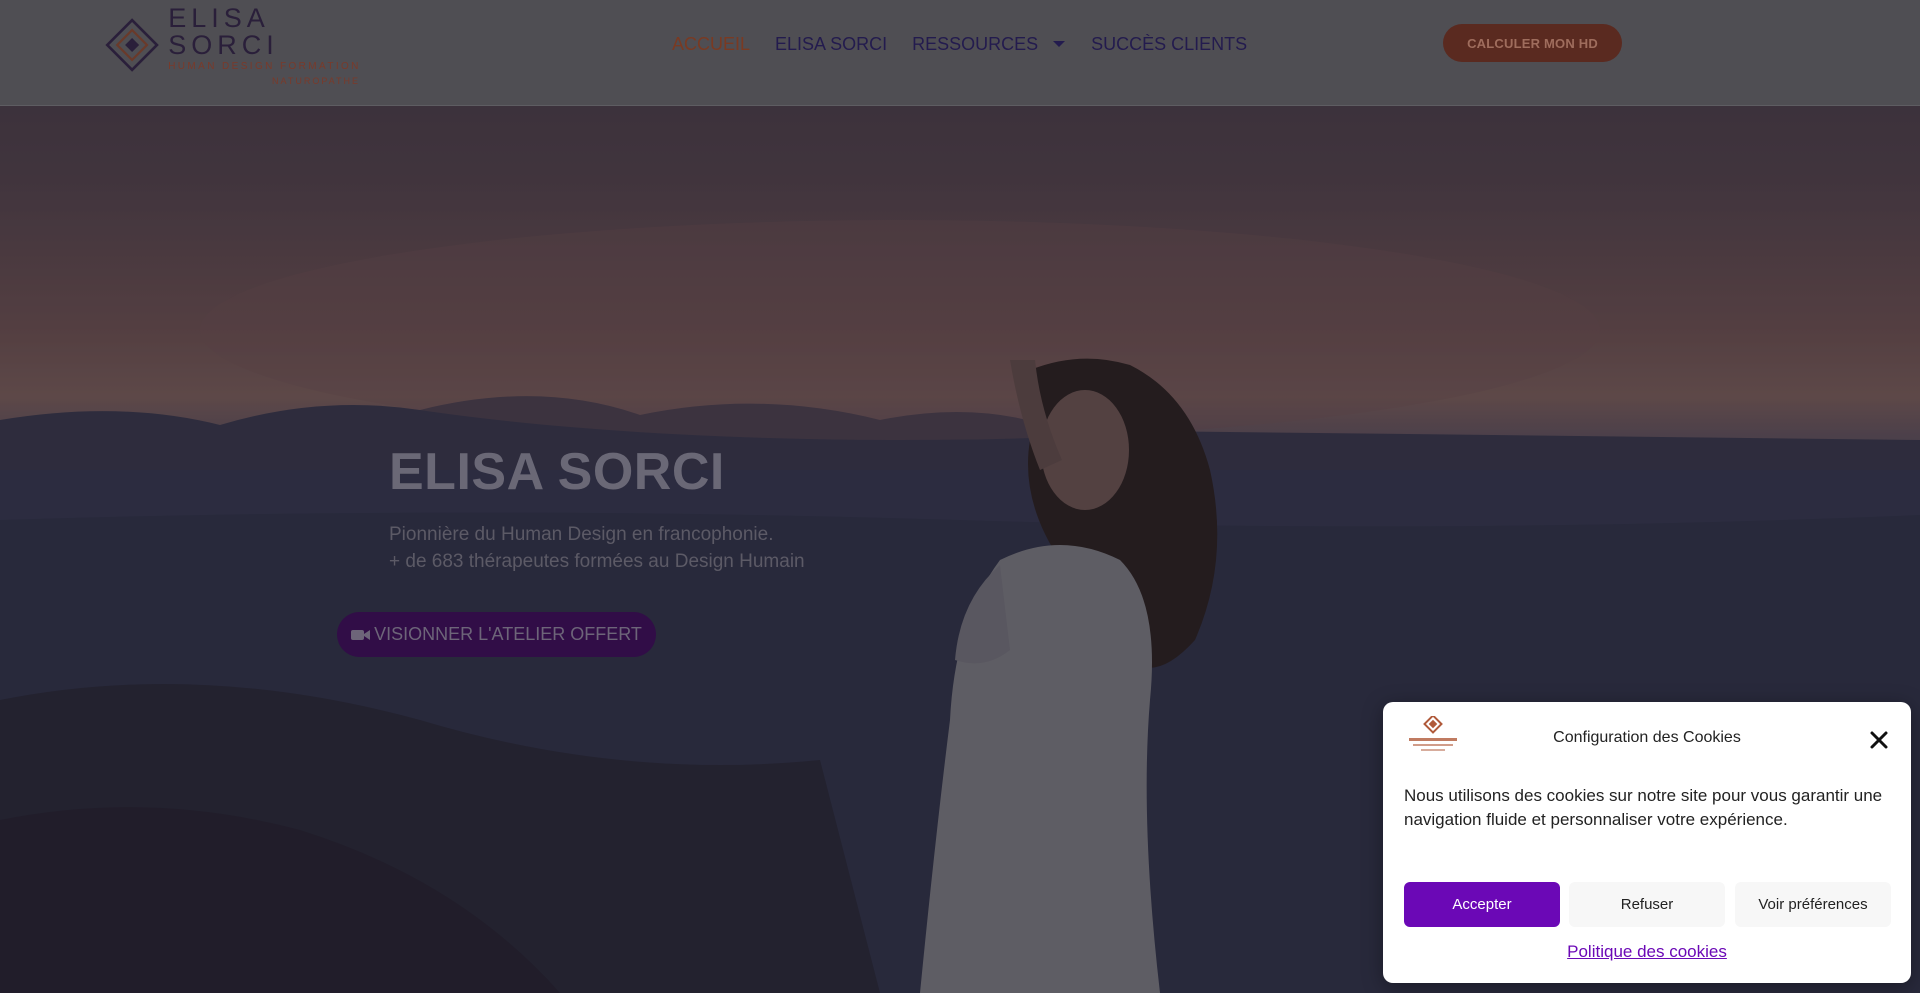  I want to click on calculate-hd-button: CALCULER MON HD, so click(1532, 43).